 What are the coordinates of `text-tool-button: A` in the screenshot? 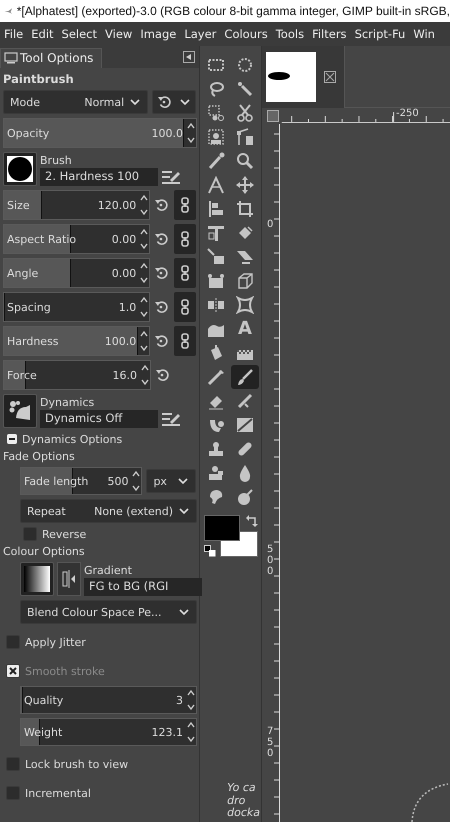 It's located at (245, 329).